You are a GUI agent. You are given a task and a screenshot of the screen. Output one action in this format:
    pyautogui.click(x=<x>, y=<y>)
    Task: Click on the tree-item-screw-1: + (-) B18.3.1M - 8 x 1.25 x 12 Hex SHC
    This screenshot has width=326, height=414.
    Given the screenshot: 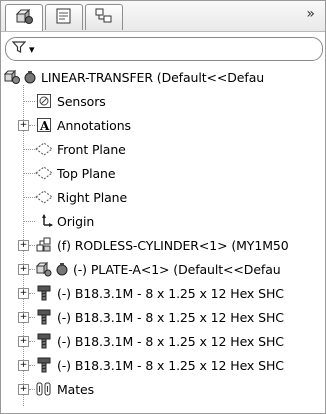 What is the action you would take?
    pyautogui.click(x=163, y=293)
    